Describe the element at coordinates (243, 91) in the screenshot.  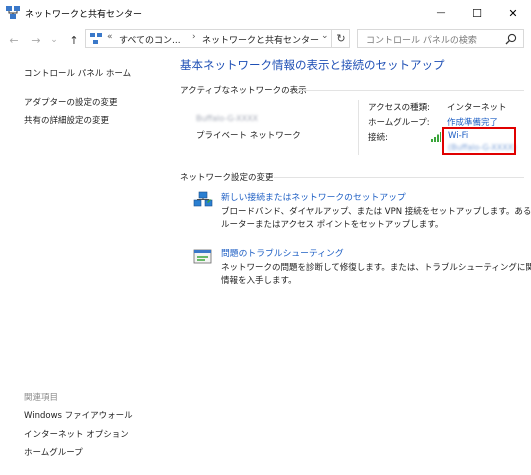
I see `active-networks-heading: アクティブなネットワークの表示` at that location.